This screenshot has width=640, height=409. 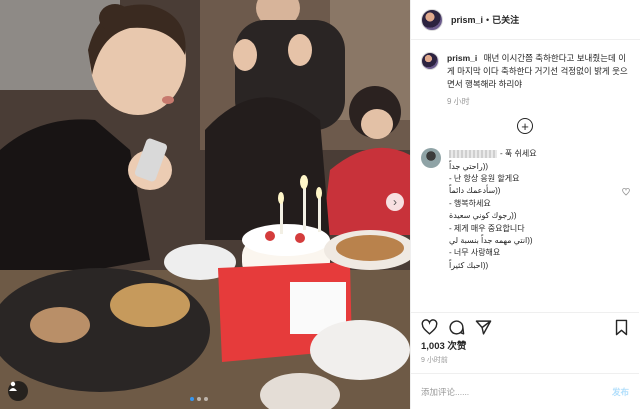 What do you see at coordinates (467, 20) in the screenshot?
I see `header-username: prism_i` at bounding box center [467, 20].